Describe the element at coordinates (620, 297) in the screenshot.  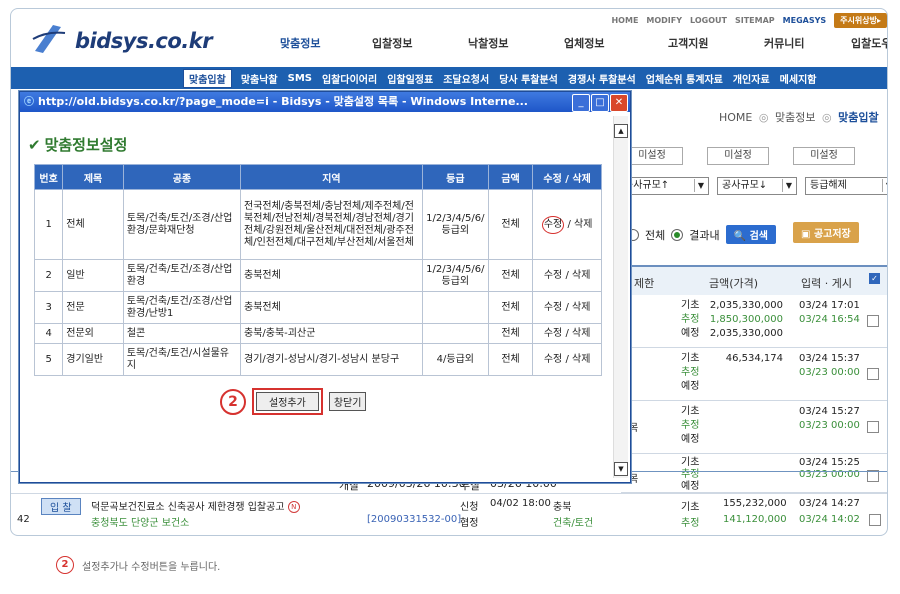
I see `popup-scrollbar: ▲ ▼` at that location.